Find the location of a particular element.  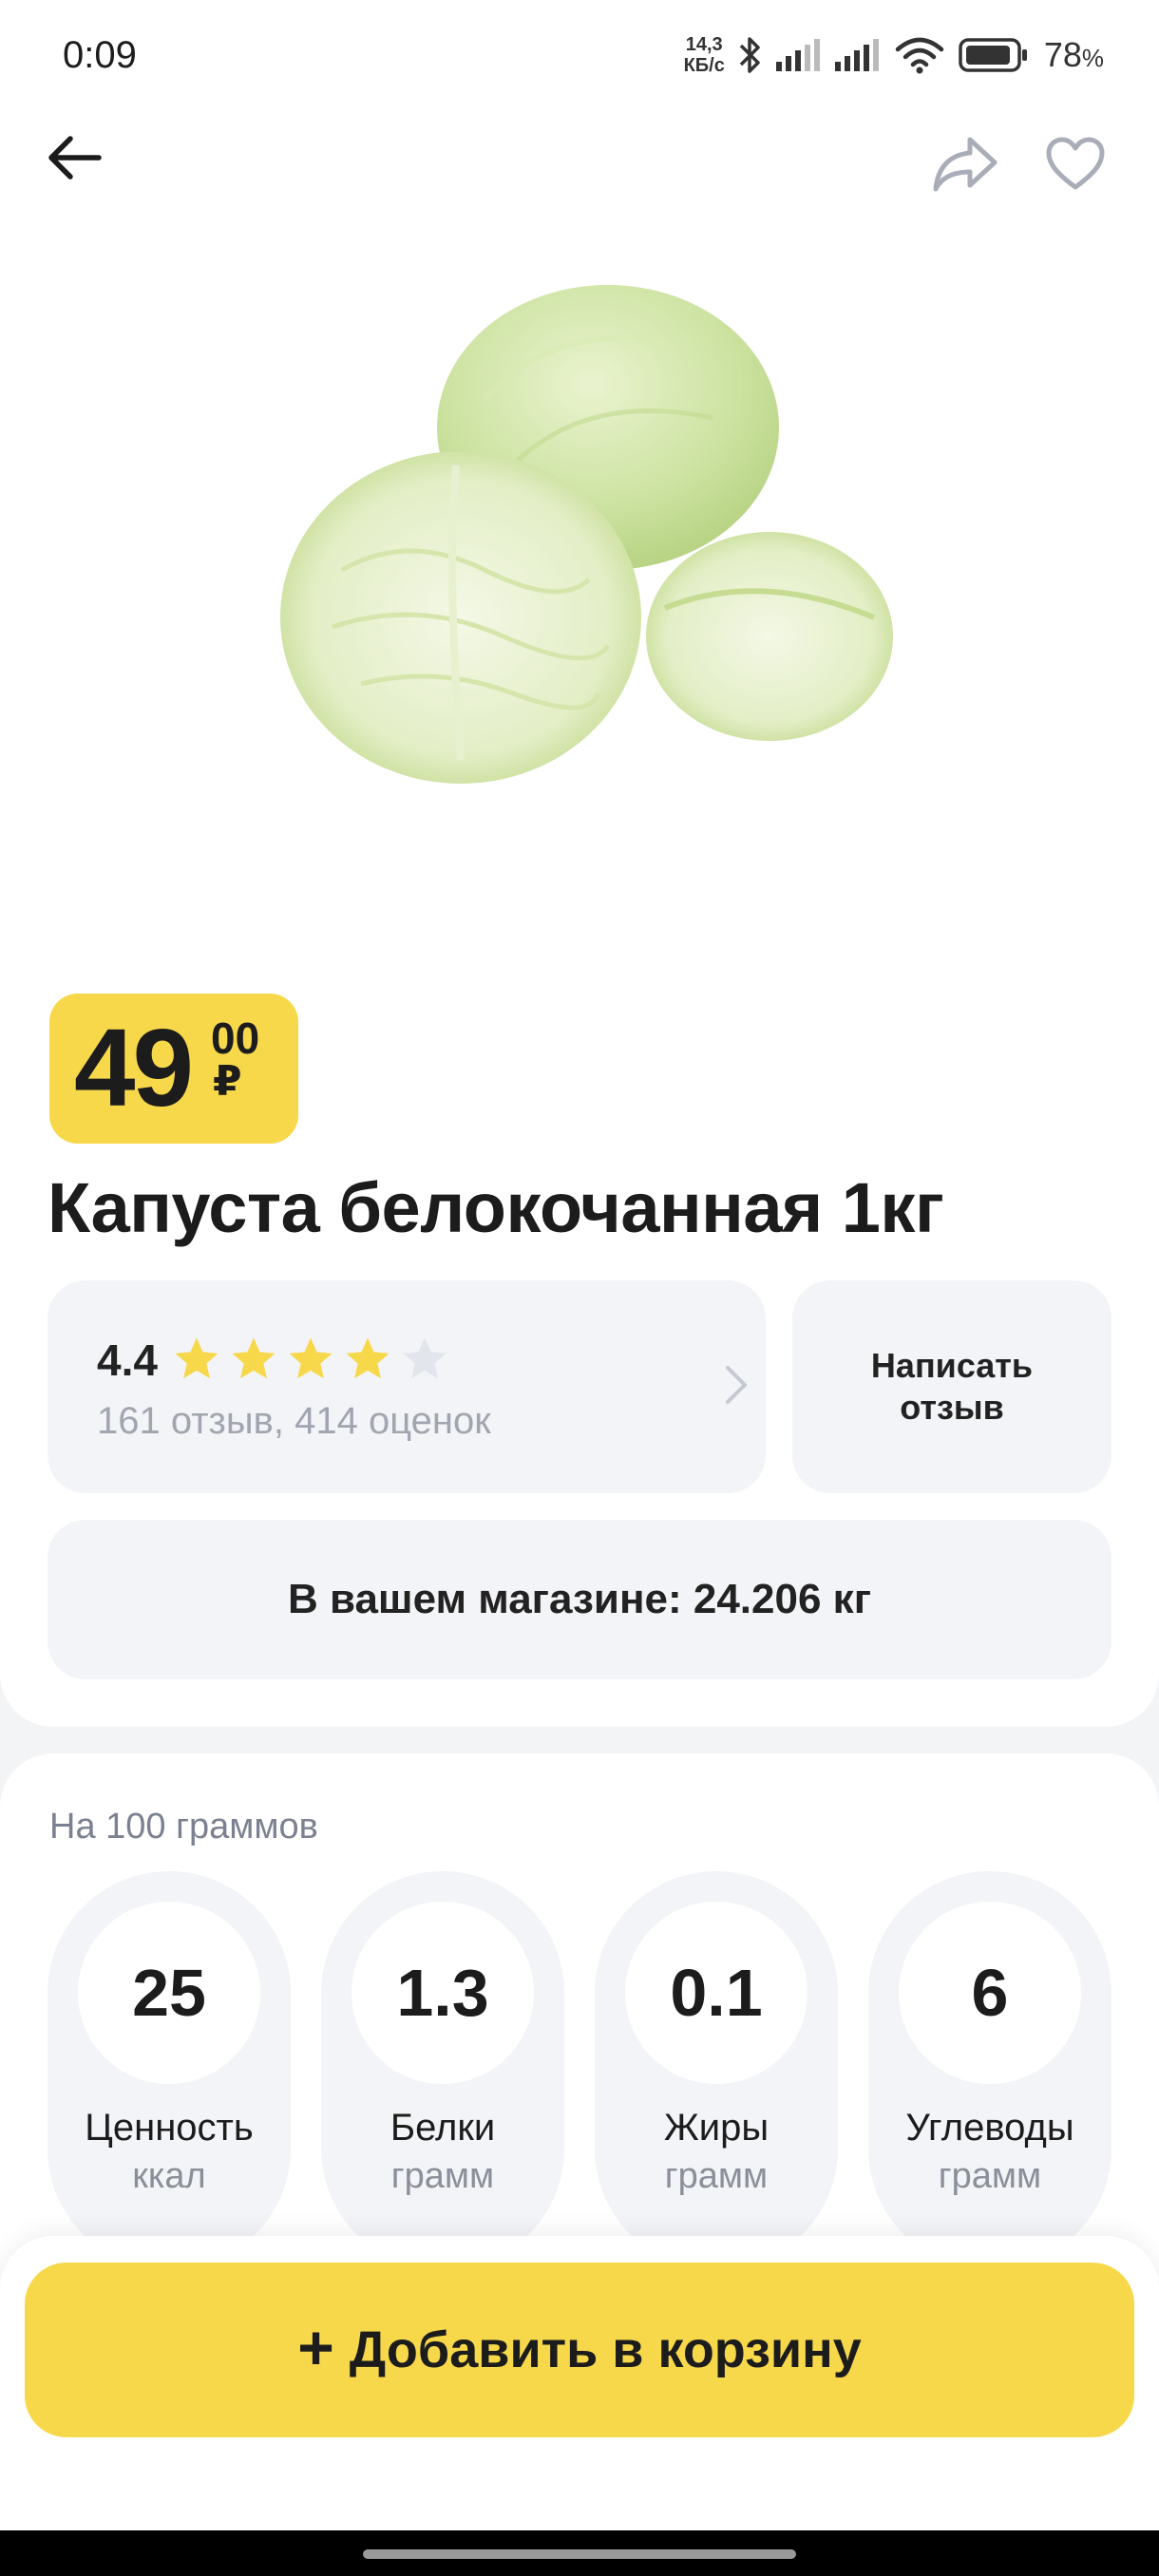

write-review-button: Написать отзыв is located at coordinates (952, 1386).